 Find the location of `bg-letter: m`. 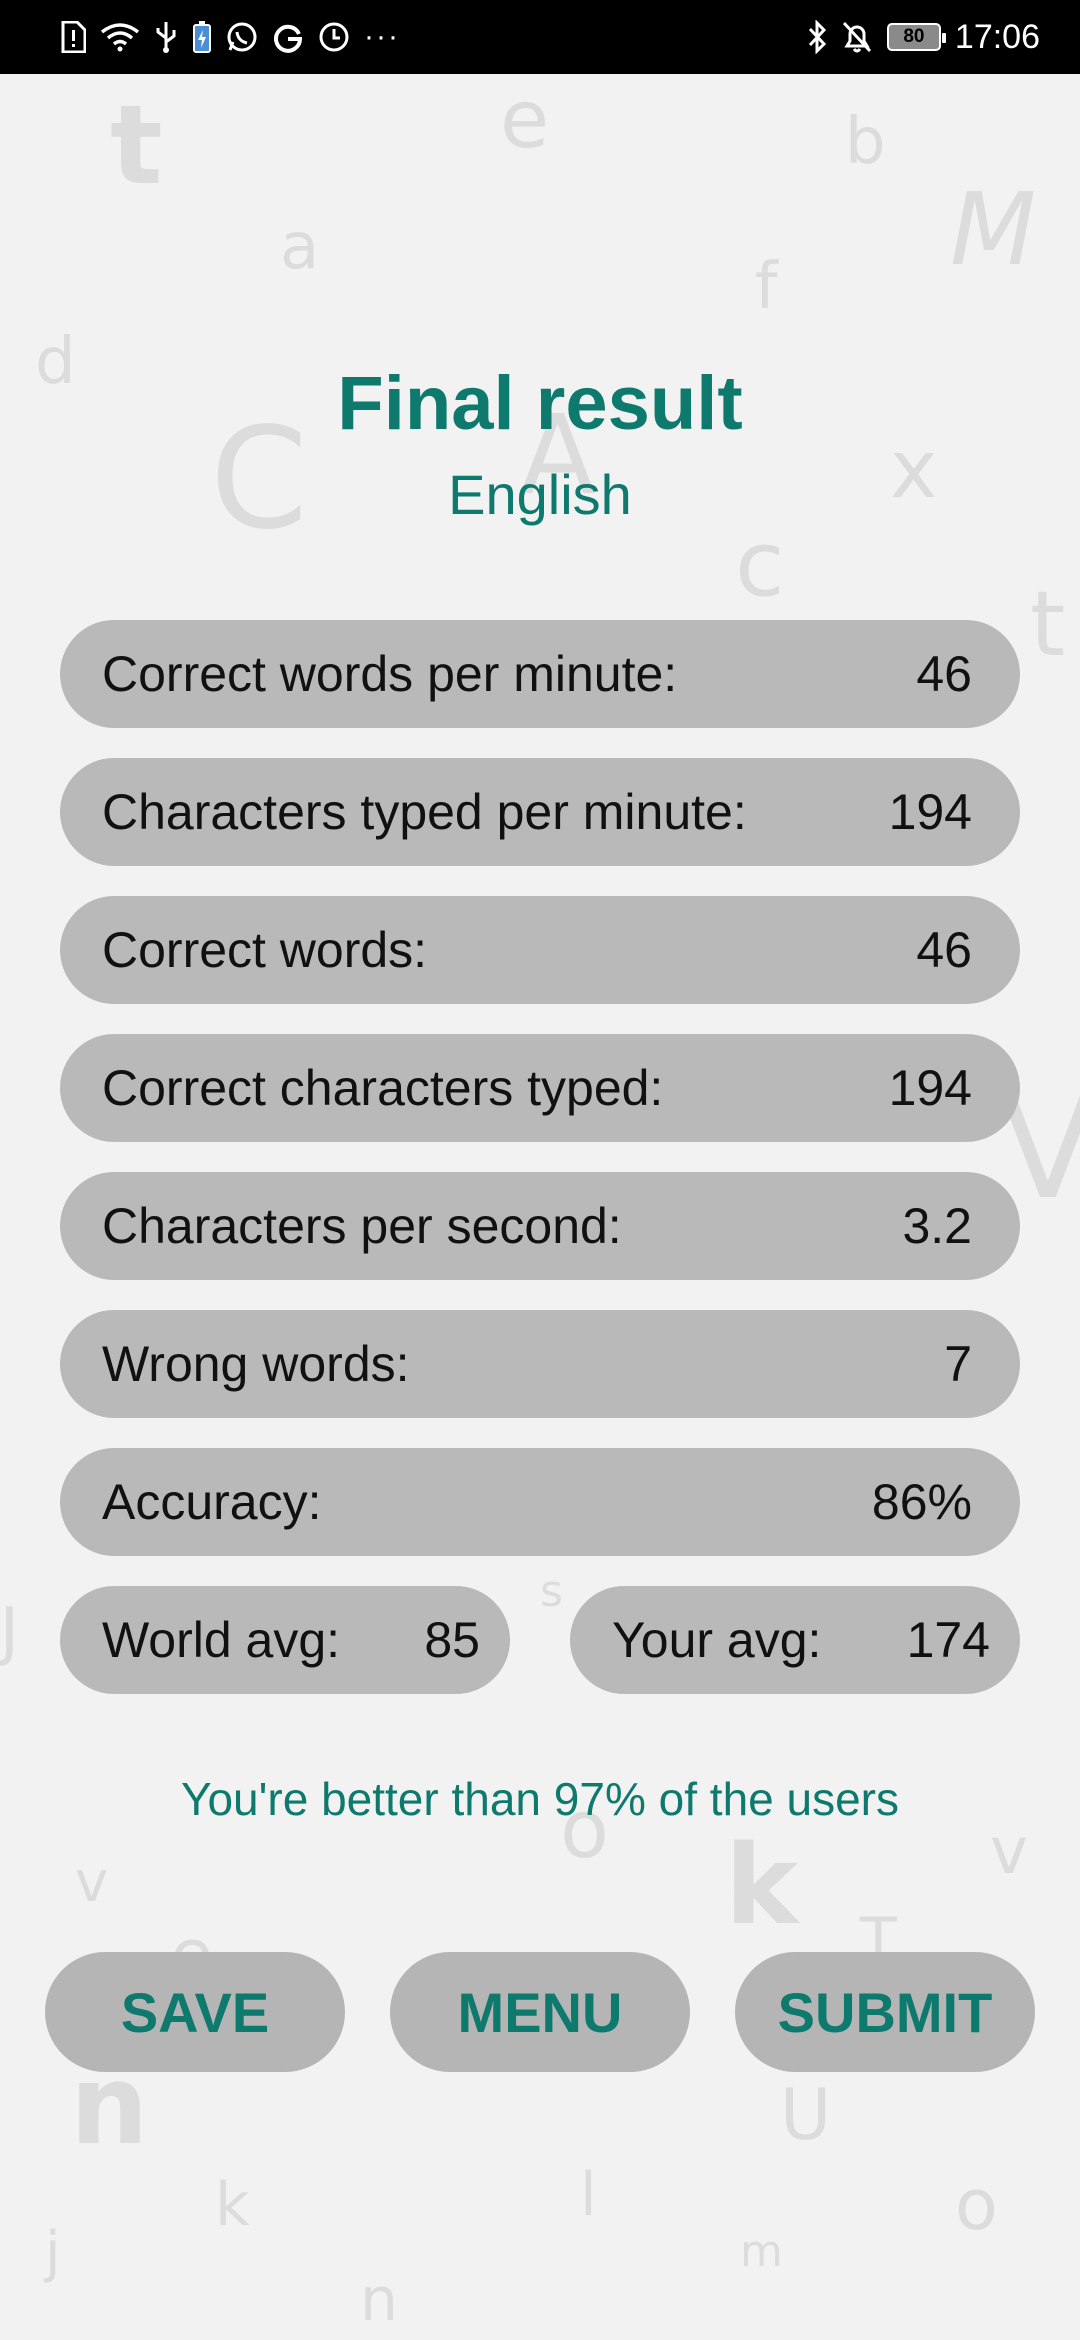

bg-letter: m is located at coordinates (761, 2251).